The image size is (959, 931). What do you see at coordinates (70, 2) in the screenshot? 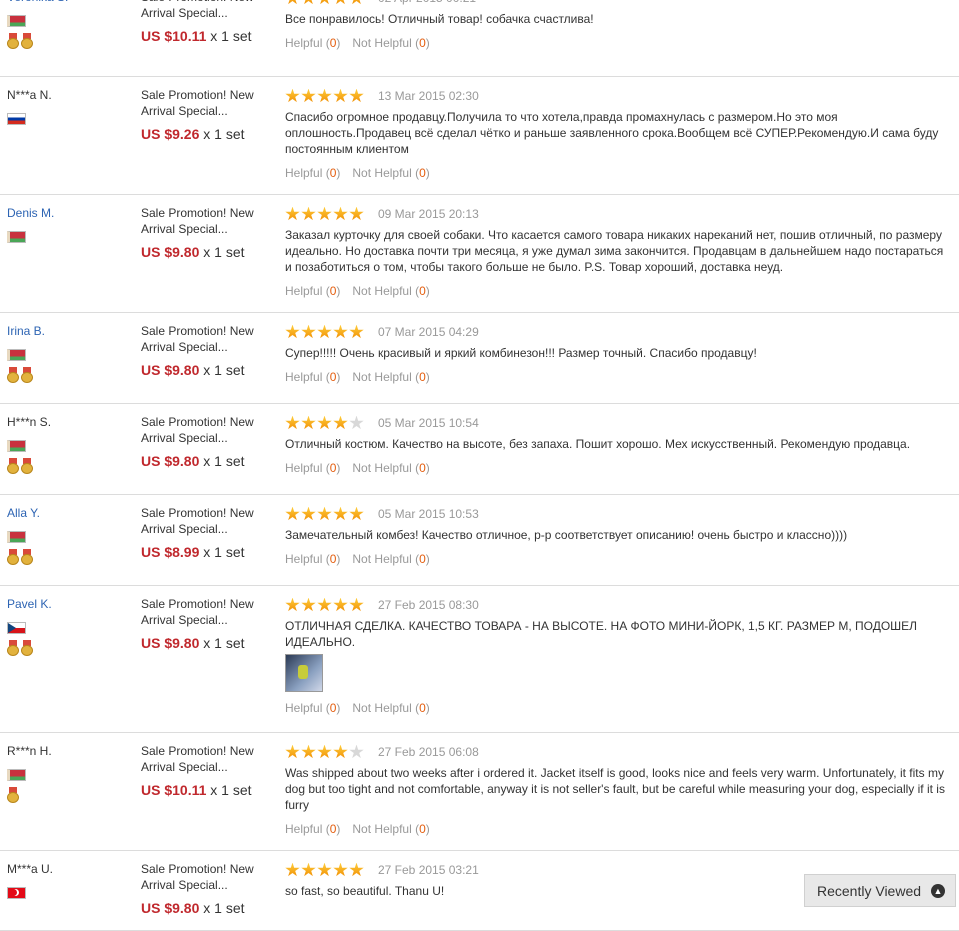
I see `buyer-name: Veronika S.` at bounding box center [70, 2].